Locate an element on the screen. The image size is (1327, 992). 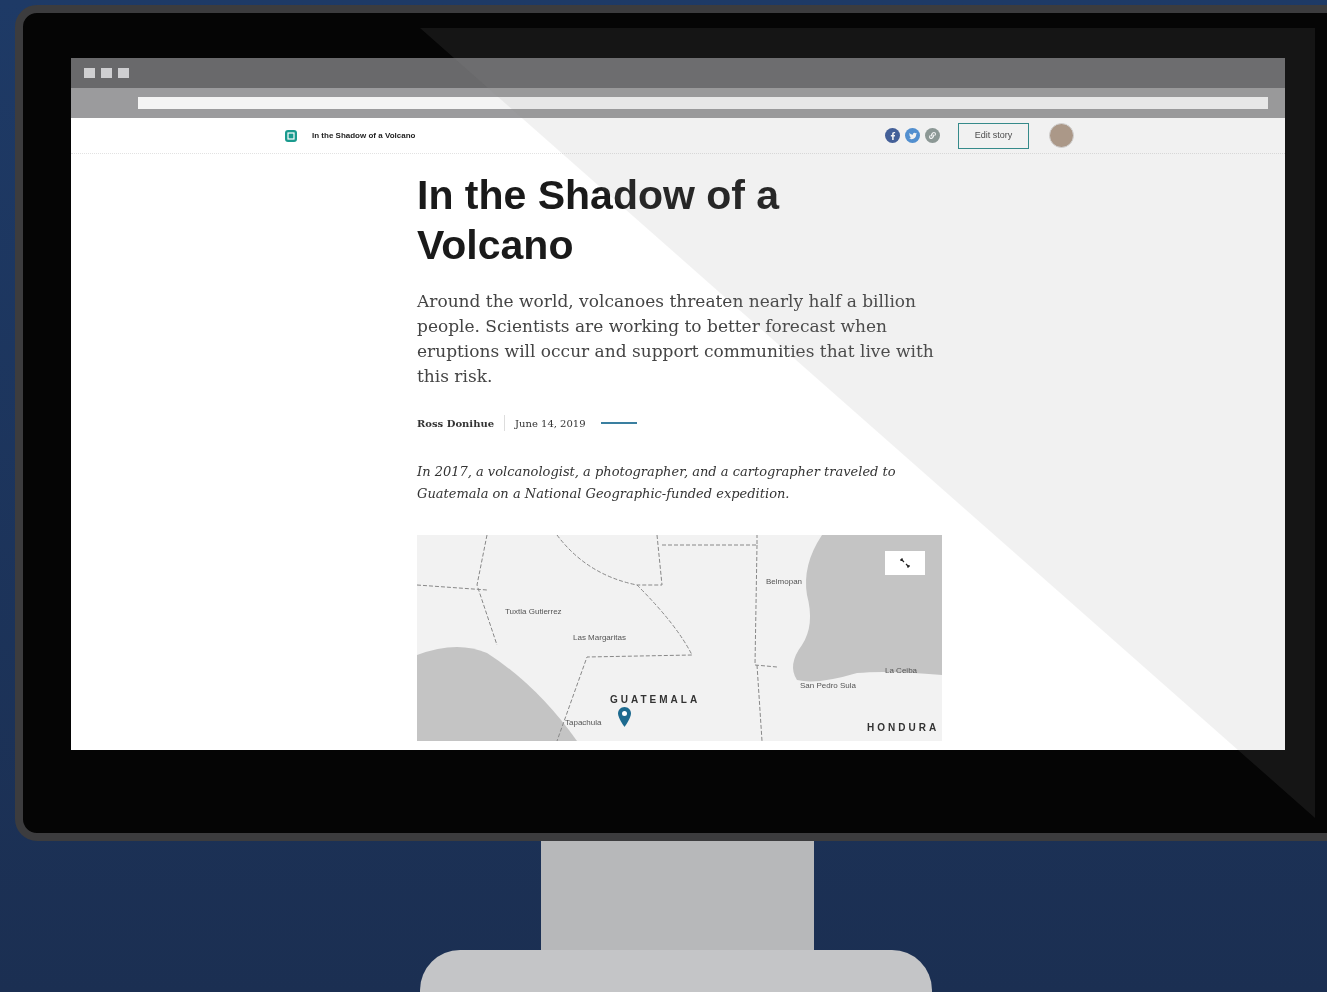
map-label: Las Margaritas is located at coordinates (599, 637).